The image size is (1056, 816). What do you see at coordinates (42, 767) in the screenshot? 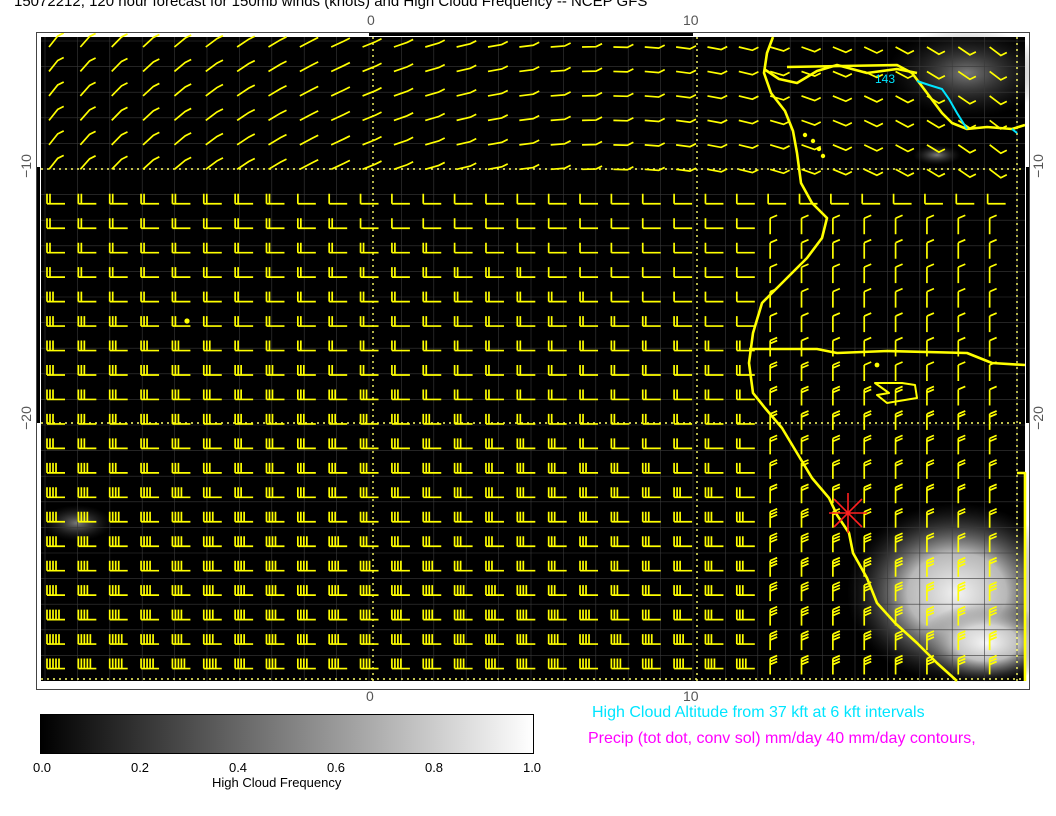
I see `colorbar-label-0: 0.0` at bounding box center [42, 767].